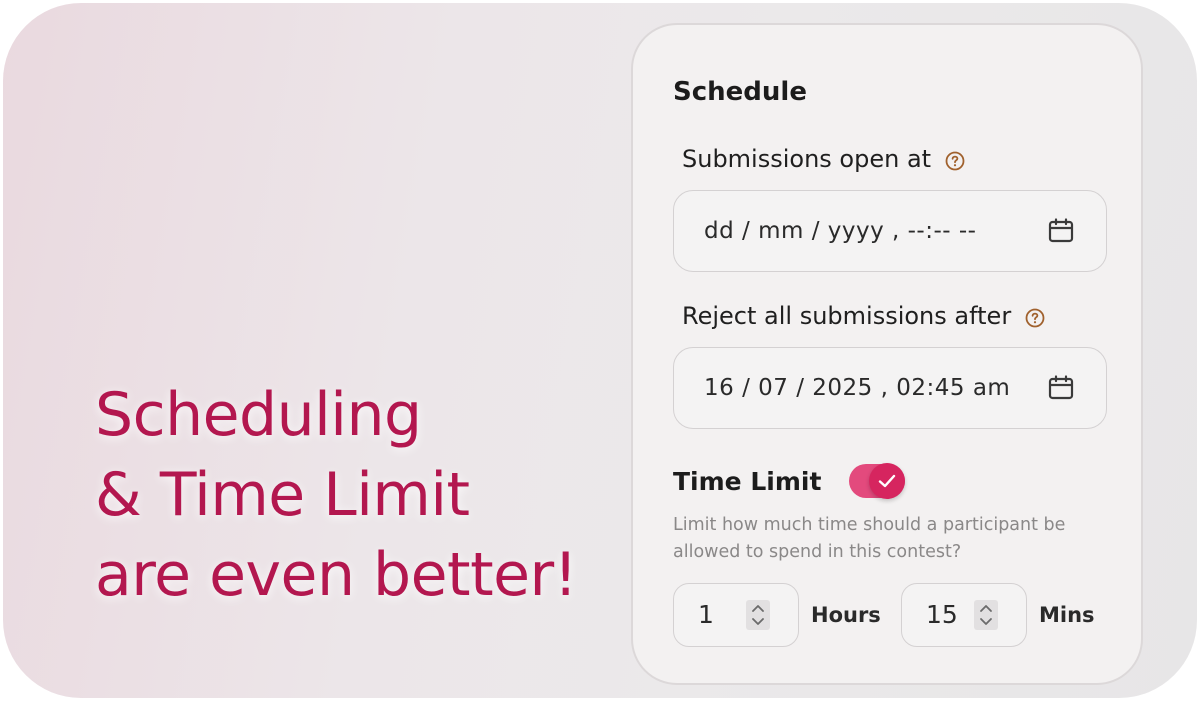 Image resolution: width=1200 pixels, height=701 pixels. Describe the element at coordinates (964, 615) in the screenshot. I see `minutes-input: 15` at that location.